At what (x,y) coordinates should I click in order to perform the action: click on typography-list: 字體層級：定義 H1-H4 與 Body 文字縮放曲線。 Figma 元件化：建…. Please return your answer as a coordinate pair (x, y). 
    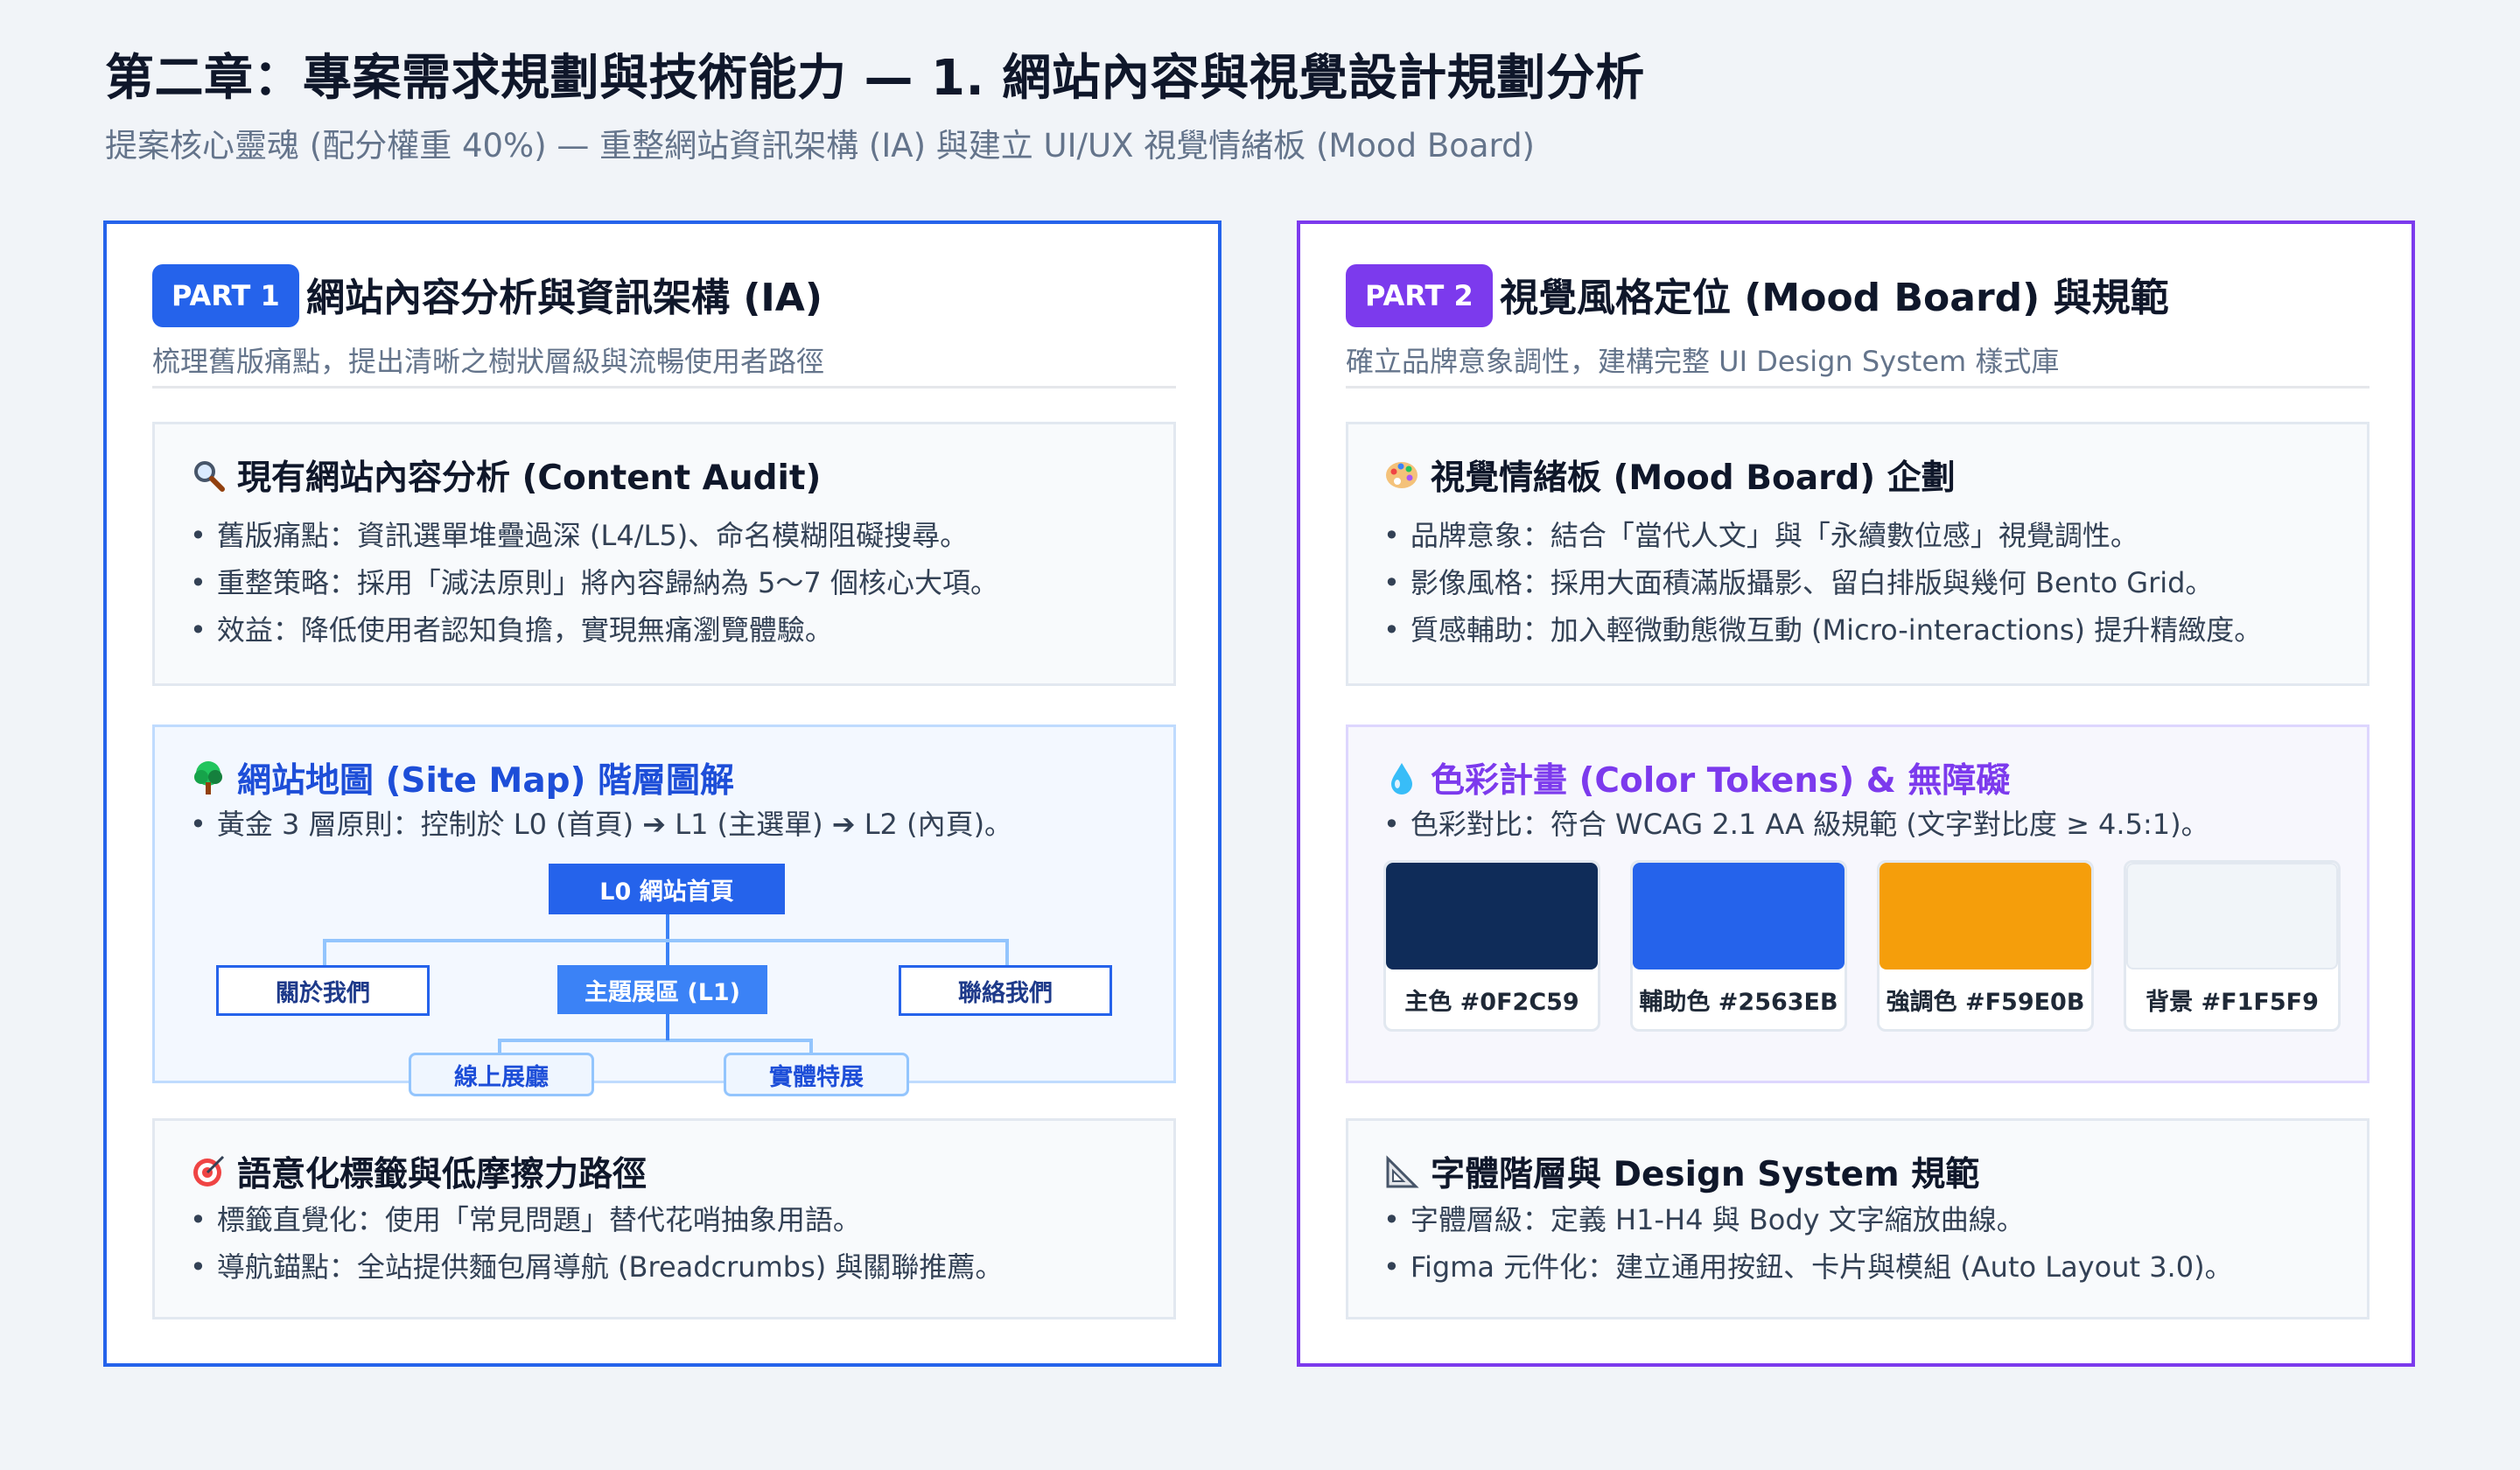
    Looking at the image, I should click on (1808, 1243).